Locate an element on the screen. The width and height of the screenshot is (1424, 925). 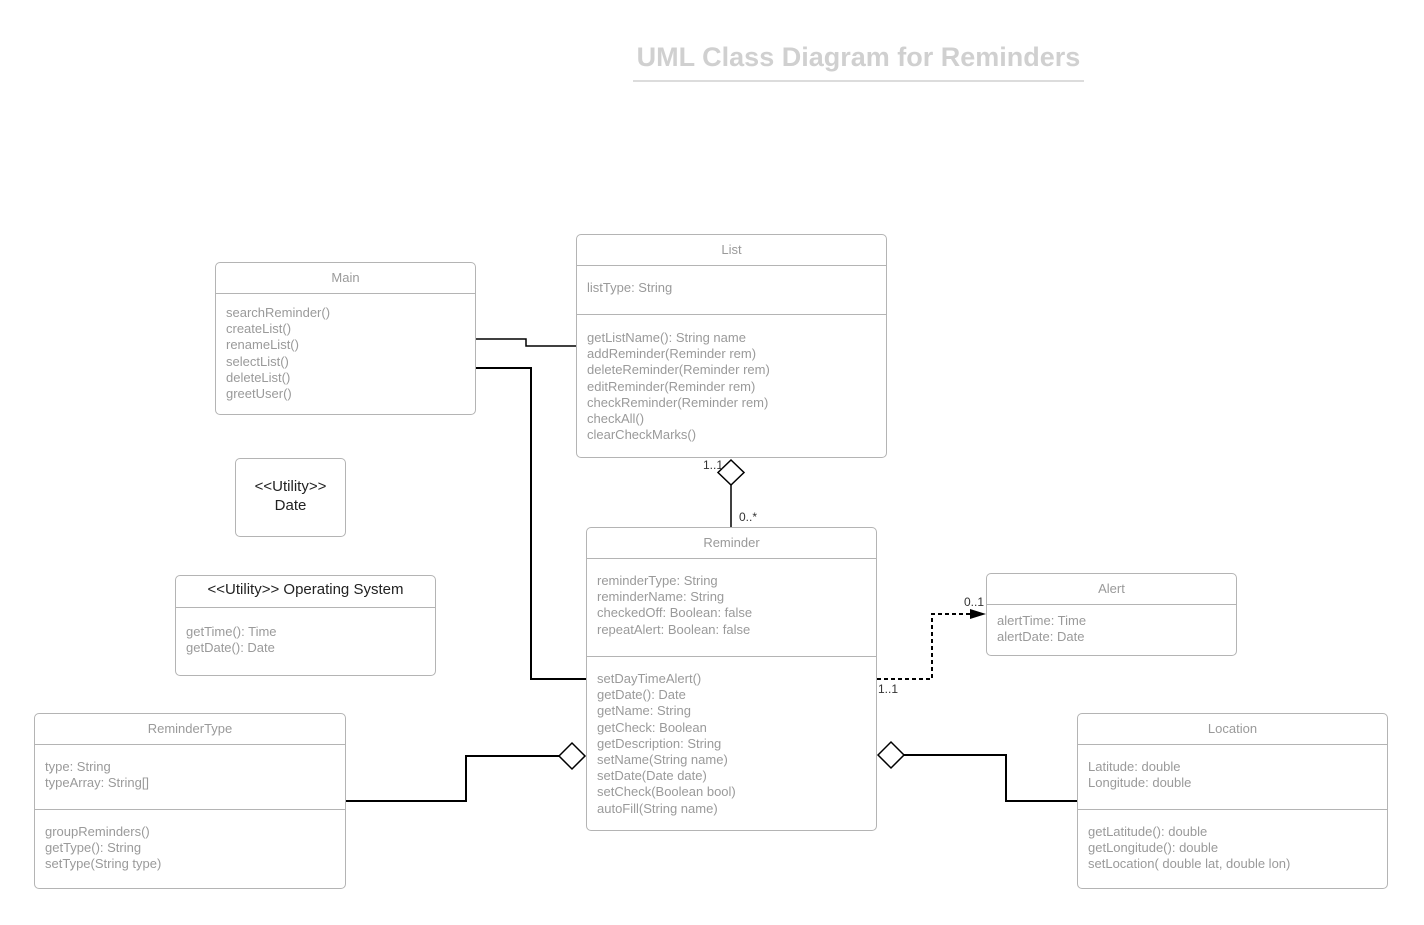
method: createList() is located at coordinates (259, 329).